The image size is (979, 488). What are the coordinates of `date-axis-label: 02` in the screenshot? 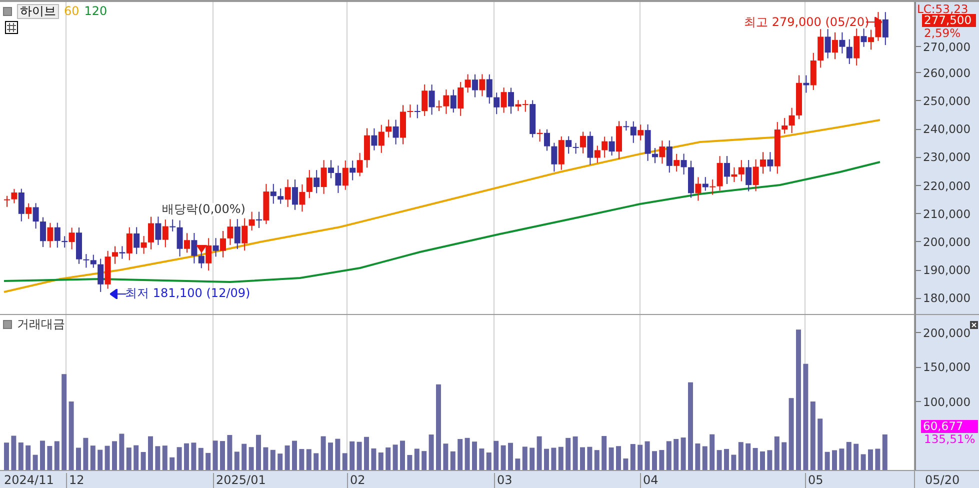 It's located at (356, 480).